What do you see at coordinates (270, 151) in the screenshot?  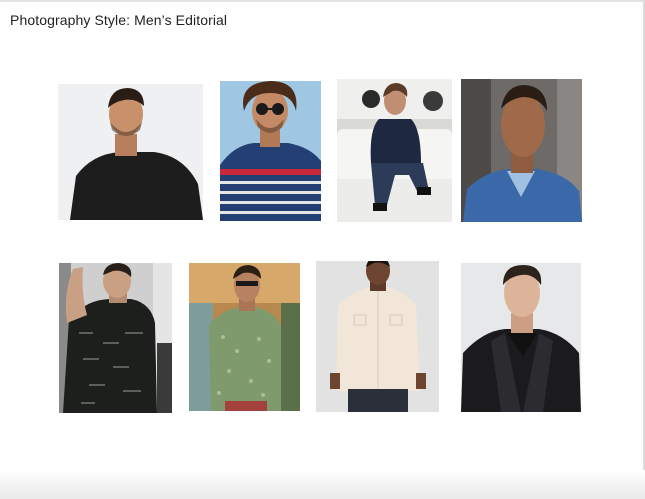 I see `photo-striped-tee` at bounding box center [270, 151].